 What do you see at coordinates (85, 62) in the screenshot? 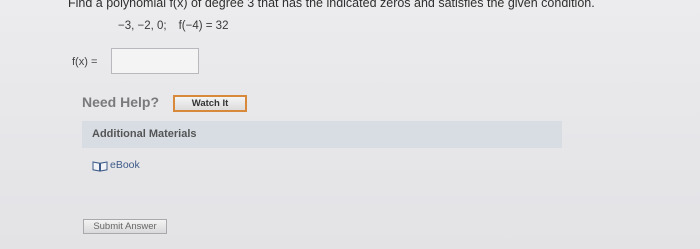
I see `answer-label: f(x) =` at bounding box center [85, 62].